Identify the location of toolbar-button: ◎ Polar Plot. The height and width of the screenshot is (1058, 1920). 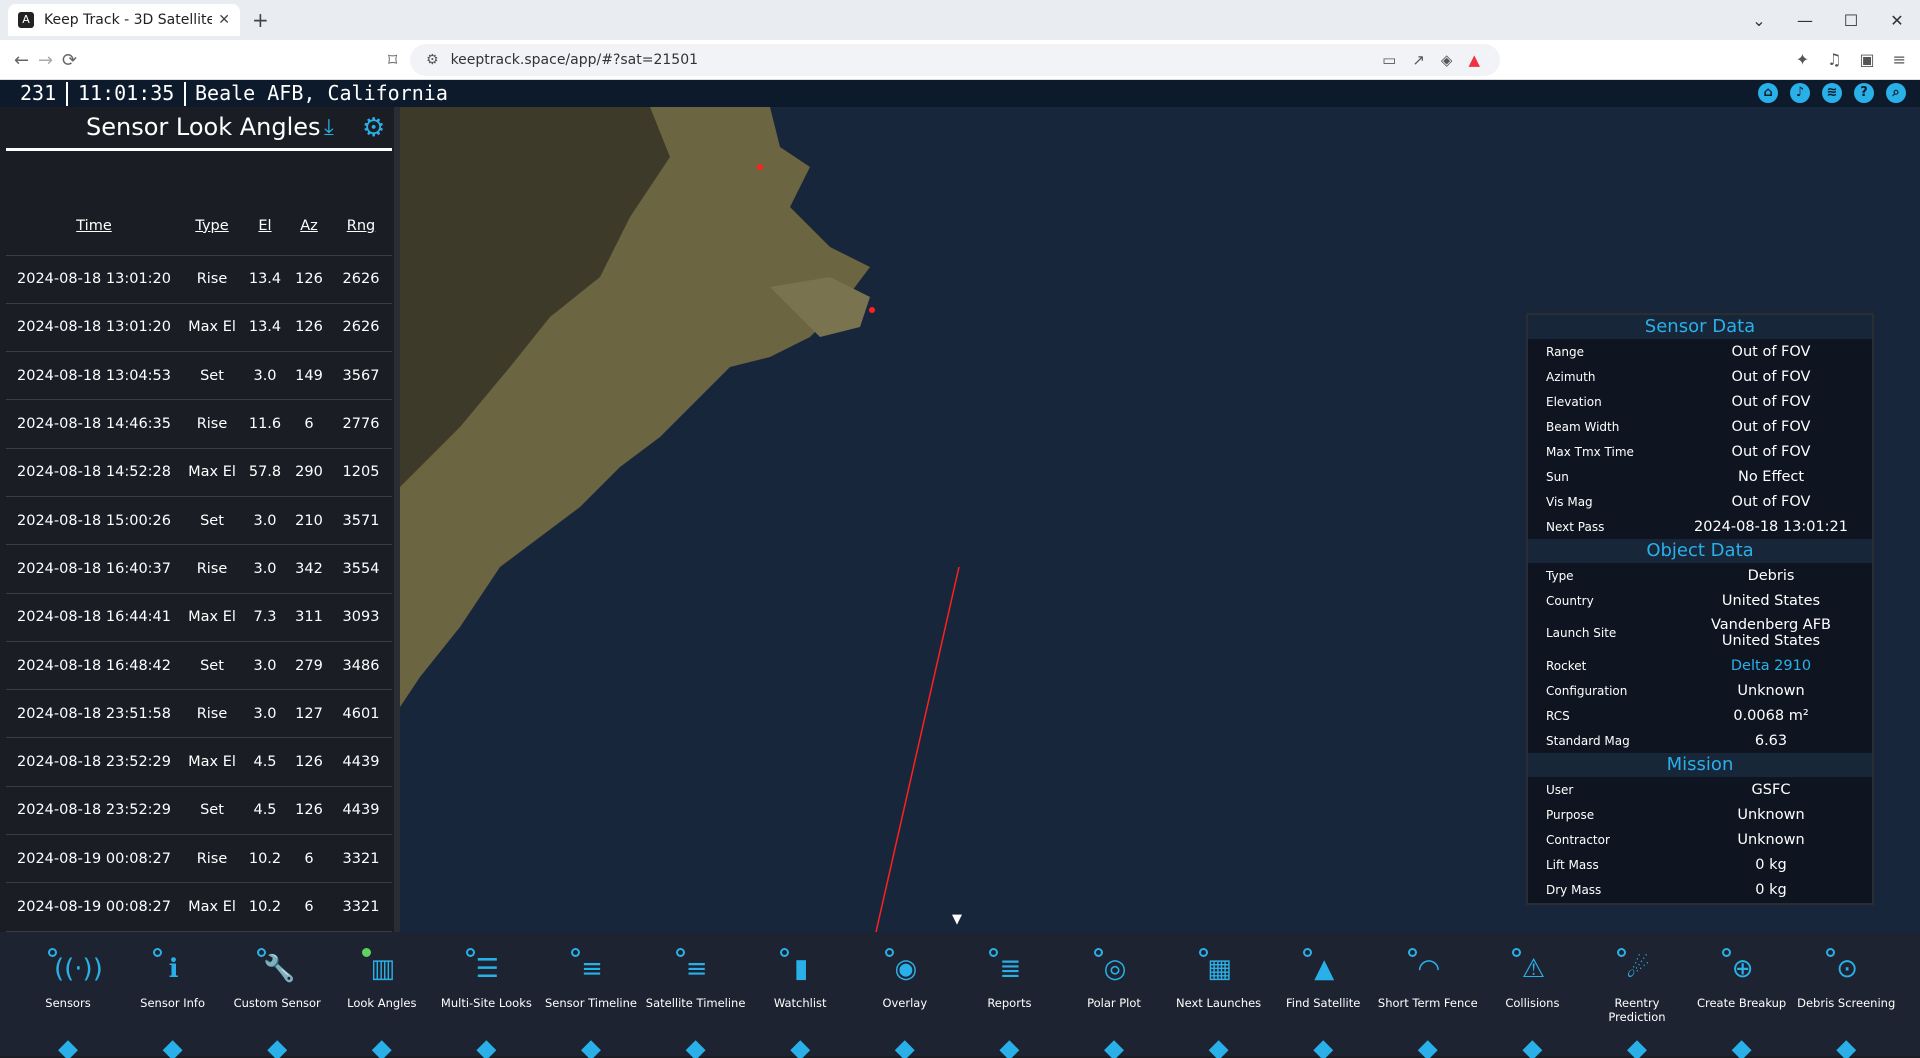
(1114, 979).